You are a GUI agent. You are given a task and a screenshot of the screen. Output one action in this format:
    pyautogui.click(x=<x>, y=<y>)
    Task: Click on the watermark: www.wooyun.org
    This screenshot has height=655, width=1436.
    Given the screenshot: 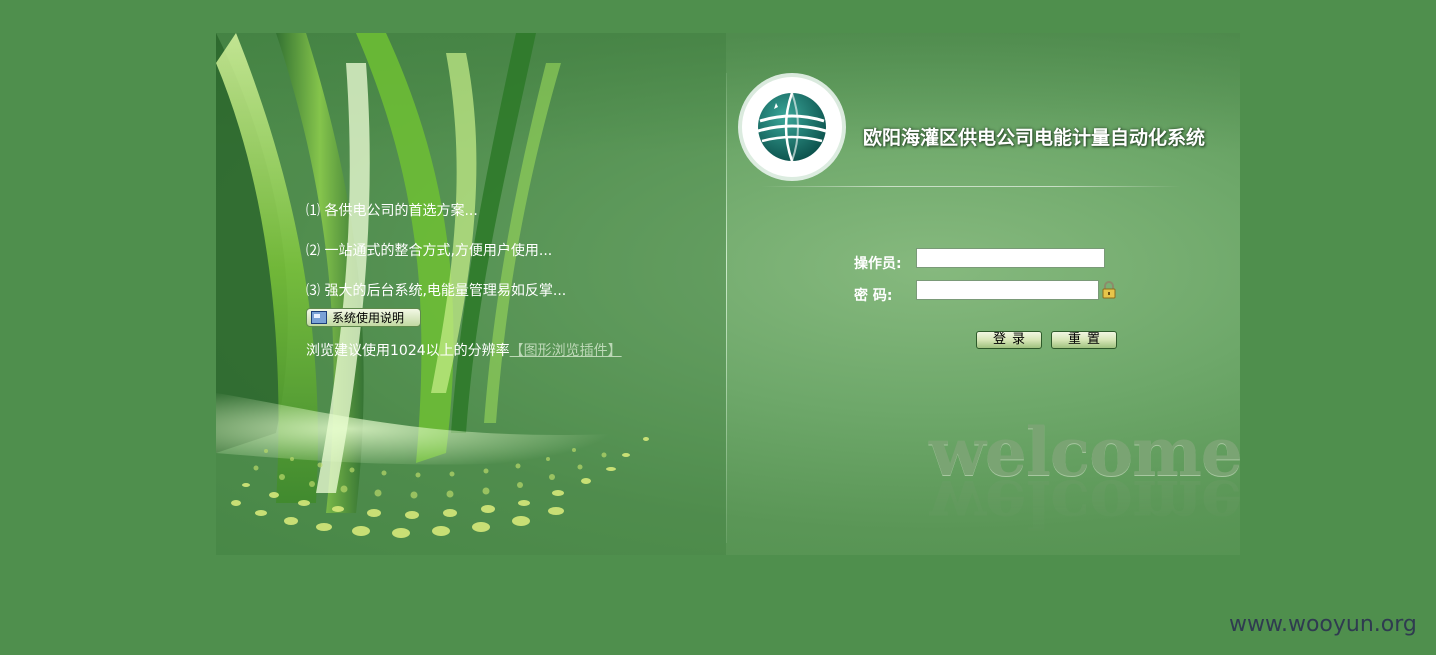 What is the action you would take?
    pyautogui.click(x=1323, y=624)
    